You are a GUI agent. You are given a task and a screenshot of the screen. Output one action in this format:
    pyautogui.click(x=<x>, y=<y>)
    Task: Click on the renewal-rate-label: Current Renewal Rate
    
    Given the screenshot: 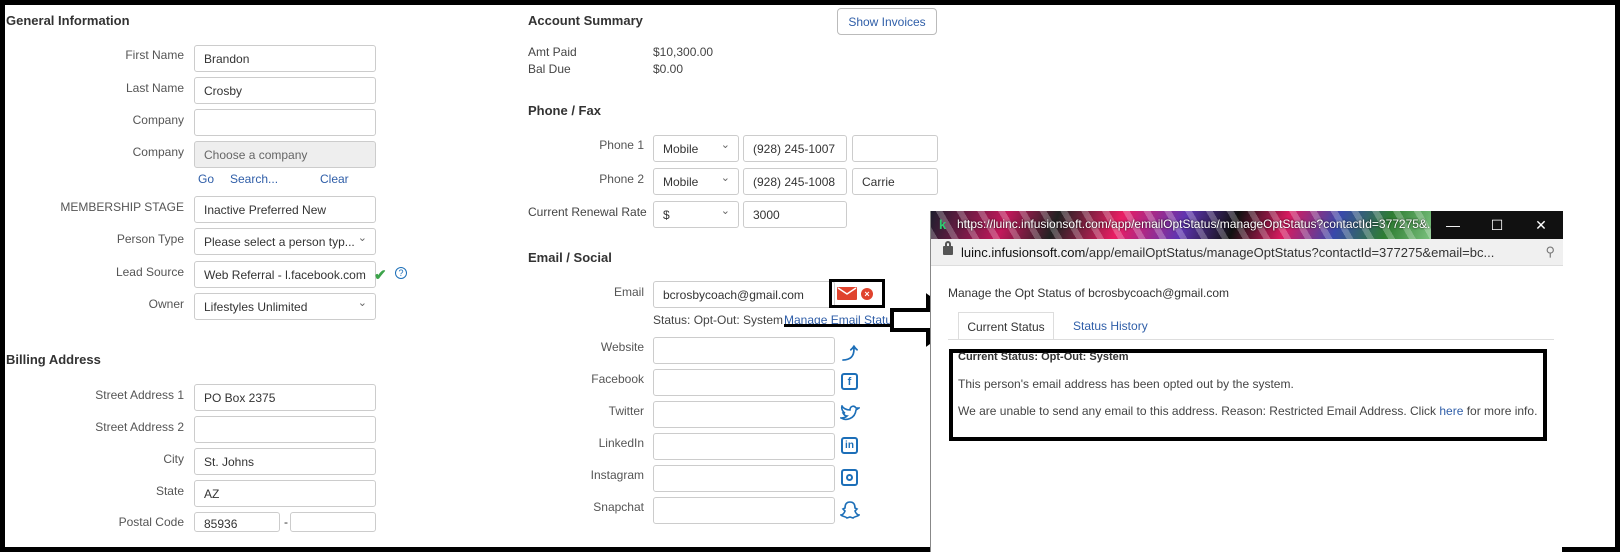 What is the action you would take?
    pyautogui.click(x=587, y=212)
    